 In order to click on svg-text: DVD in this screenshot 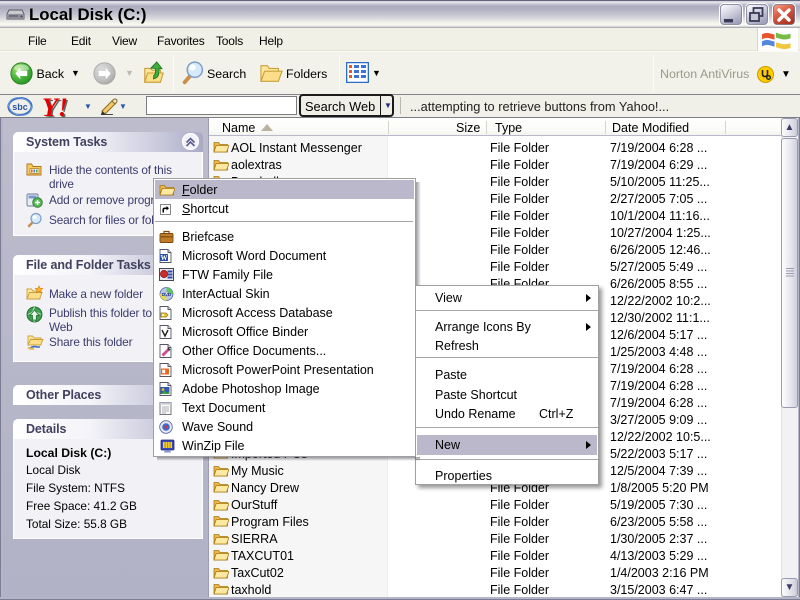, I will do `click(167, 294)`.